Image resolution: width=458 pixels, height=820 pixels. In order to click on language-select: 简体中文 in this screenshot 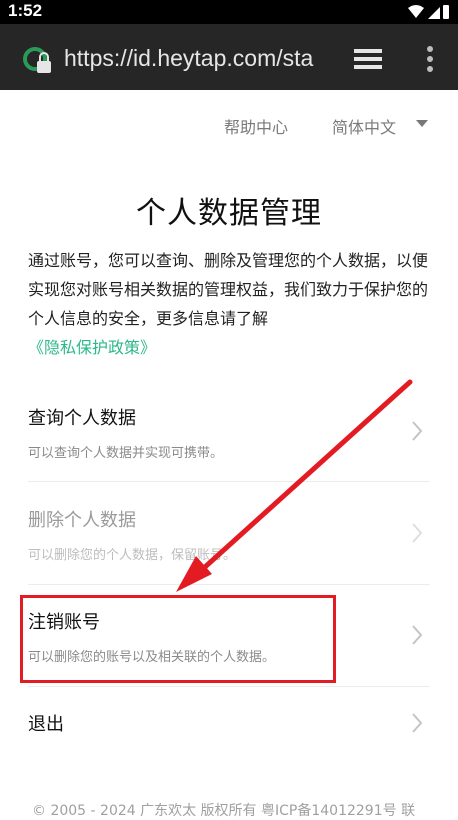, I will do `click(380, 126)`.